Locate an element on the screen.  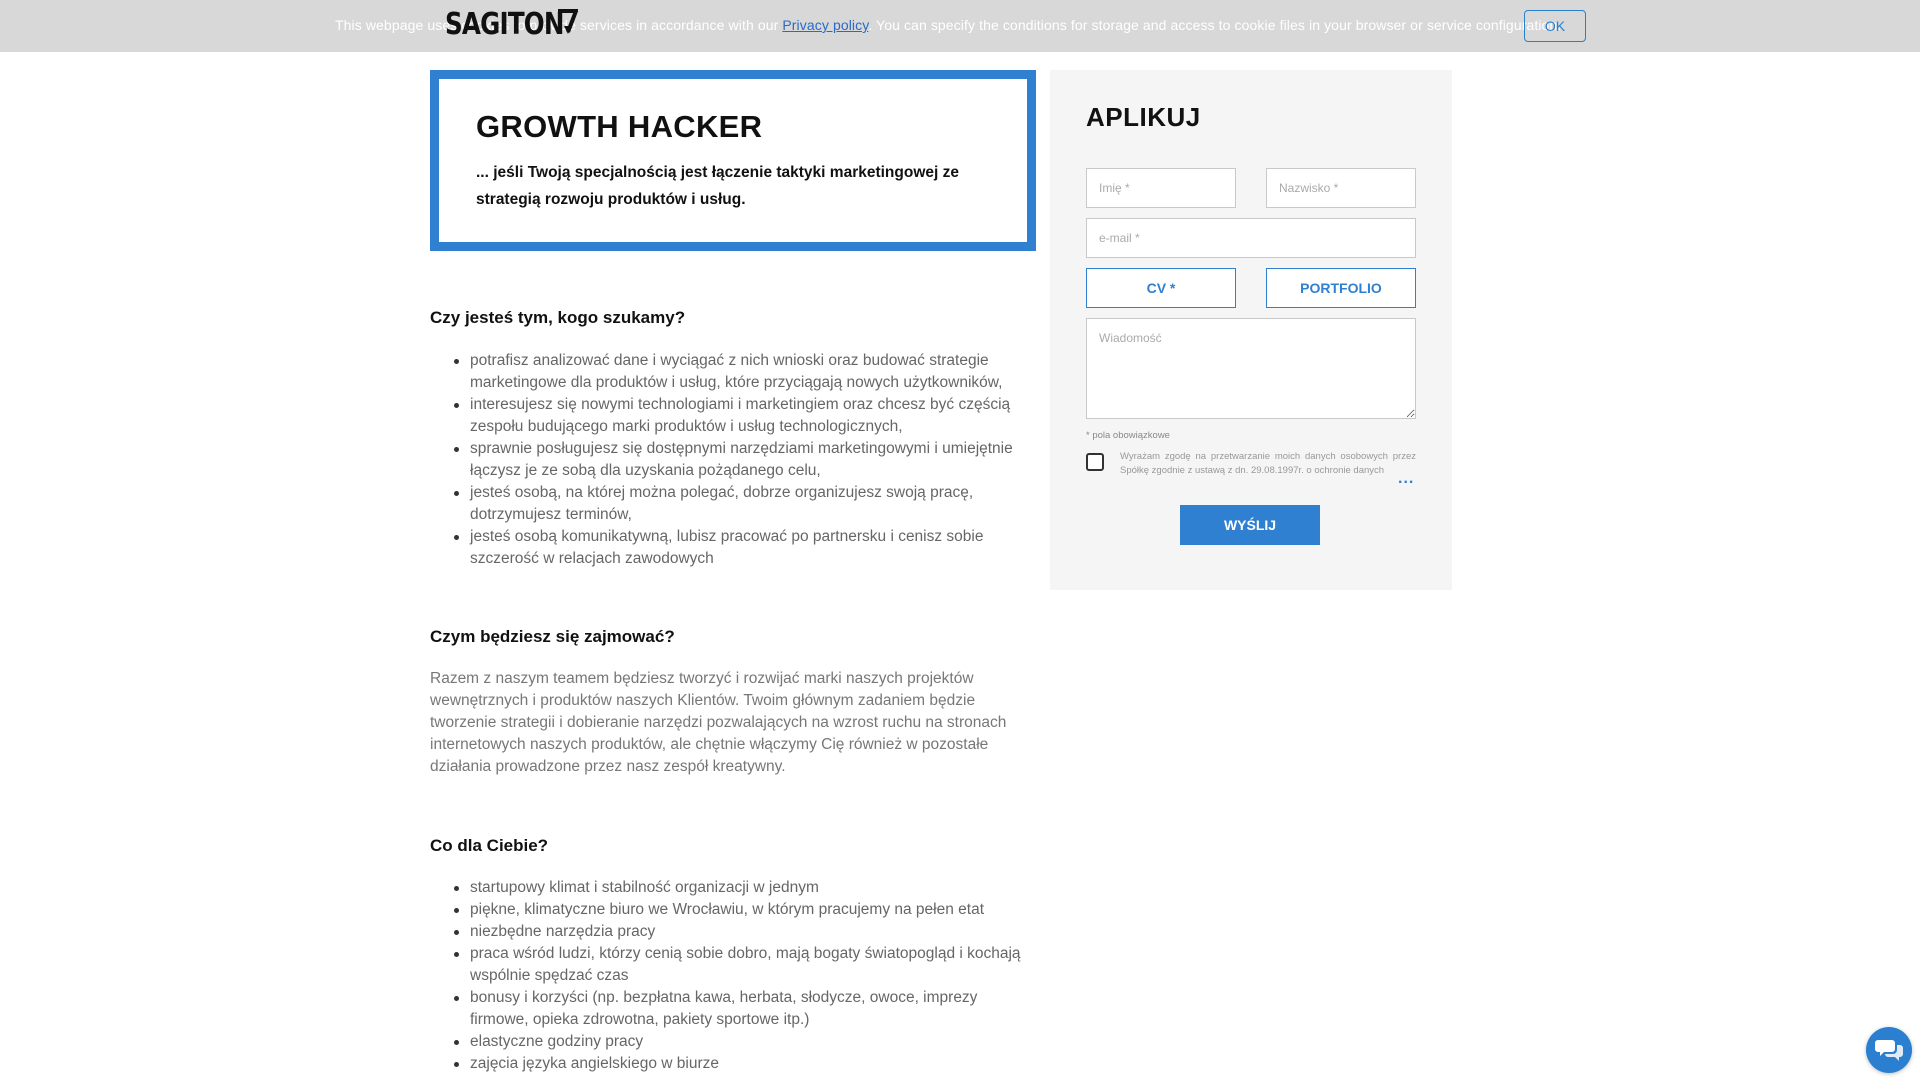
privacy-policy-link: Privacy policy is located at coordinates (825, 25).